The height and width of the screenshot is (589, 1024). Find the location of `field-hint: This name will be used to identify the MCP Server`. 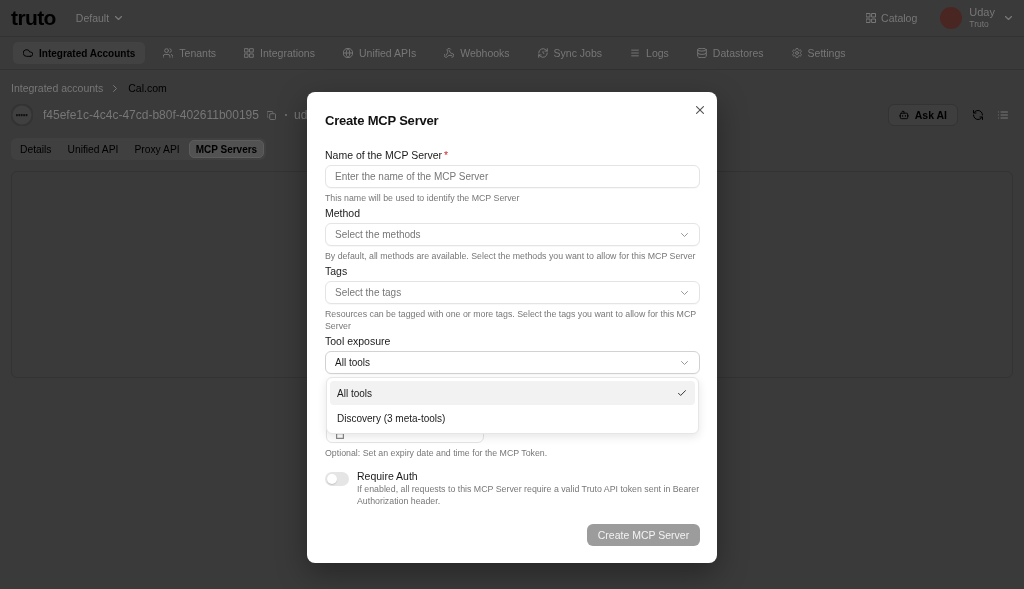

field-hint: This name will be used to identify the MCP Server is located at coordinates (423, 198).